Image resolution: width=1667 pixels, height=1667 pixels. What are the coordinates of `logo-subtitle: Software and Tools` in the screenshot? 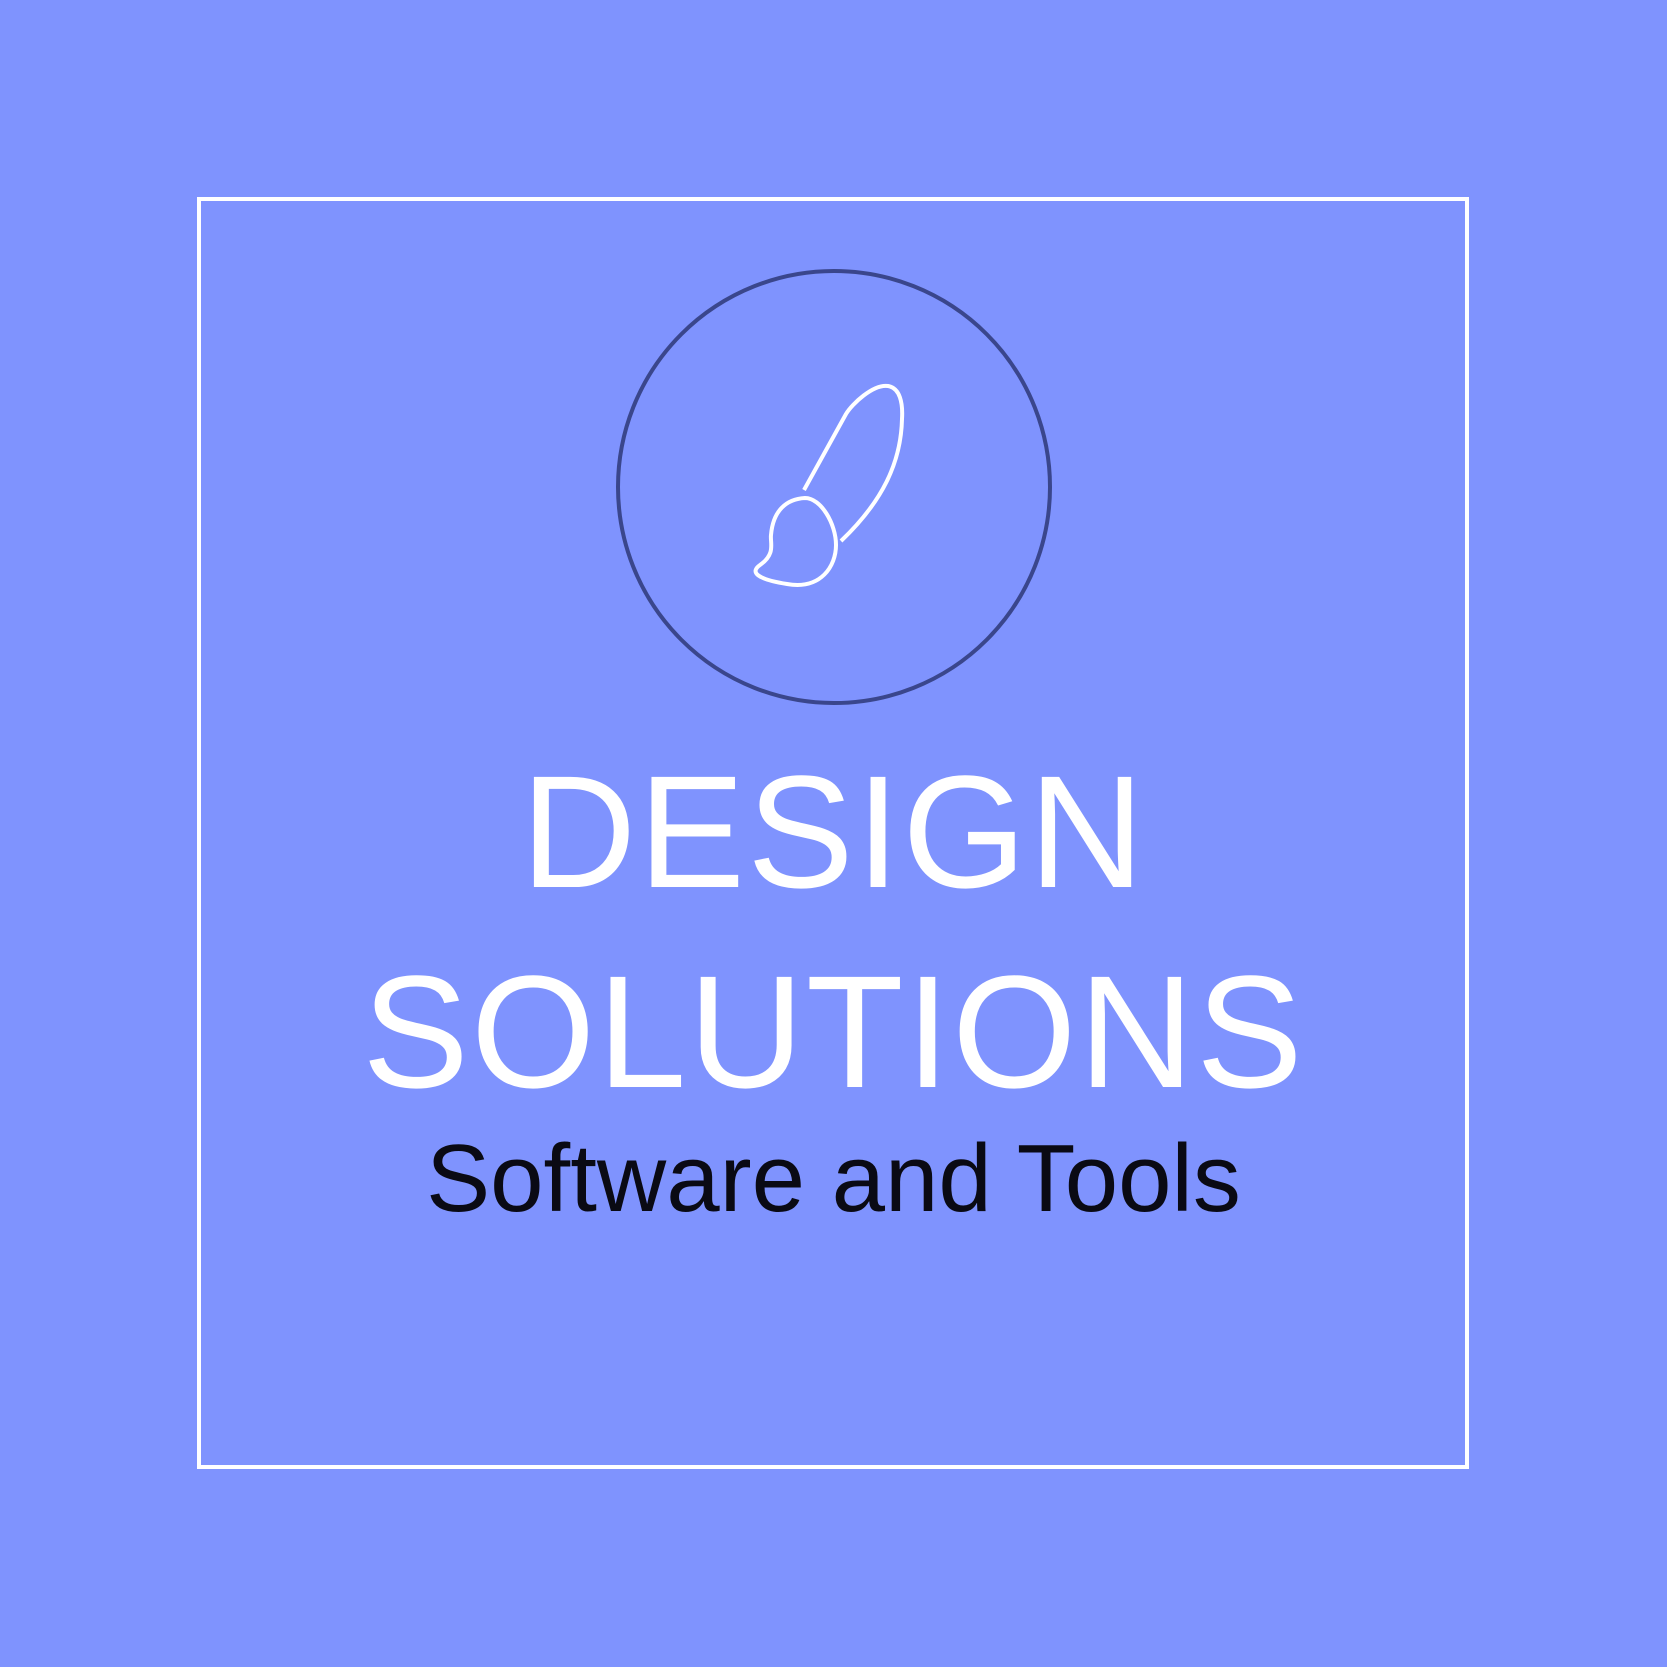 It's located at (833, 1178).